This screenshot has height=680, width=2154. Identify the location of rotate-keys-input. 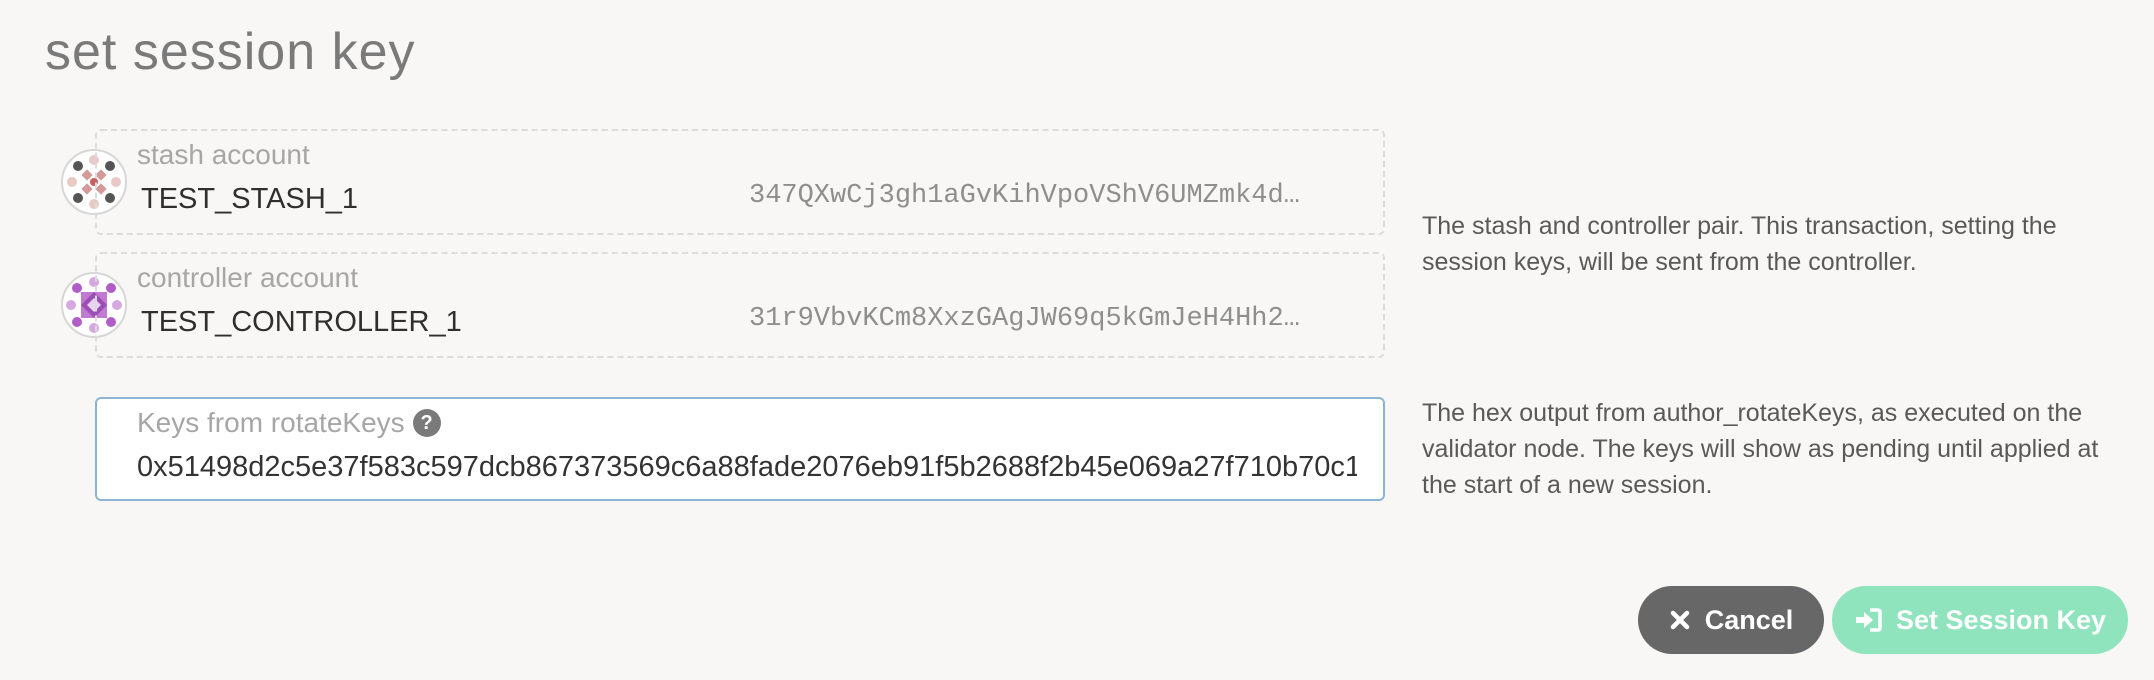
(747, 467).